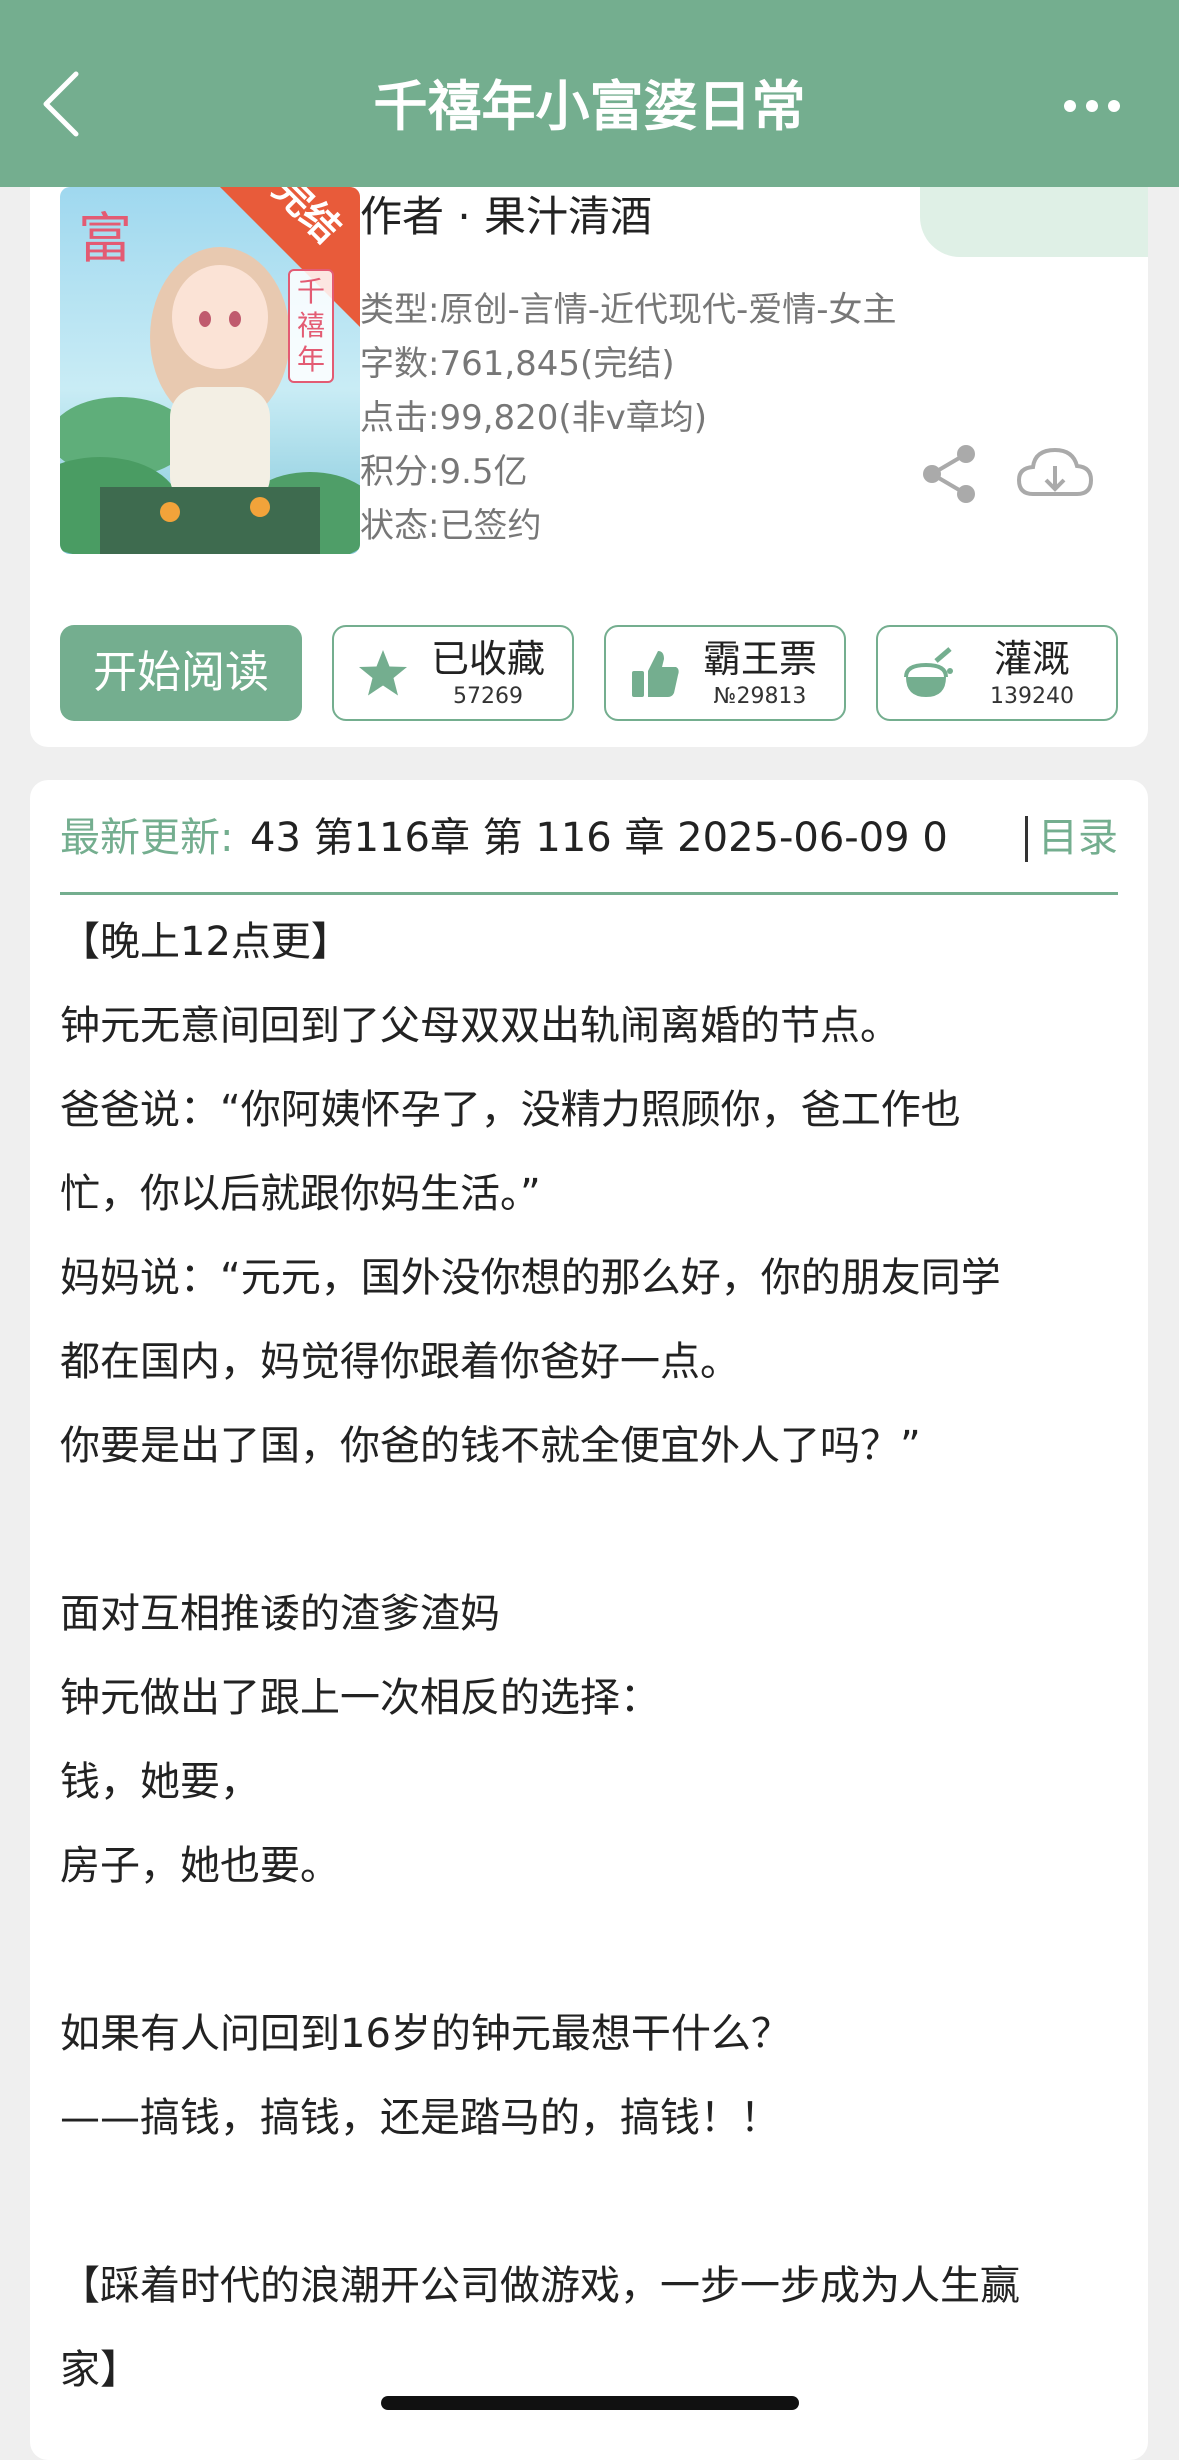 Image resolution: width=1179 pixels, height=2460 pixels. I want to click on watering-flask-icon, so click(928, 672).